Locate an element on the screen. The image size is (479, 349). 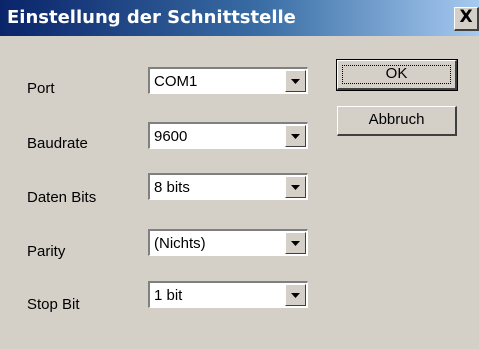
databits-dropdown-arrow is located at coordinates (295, 187).